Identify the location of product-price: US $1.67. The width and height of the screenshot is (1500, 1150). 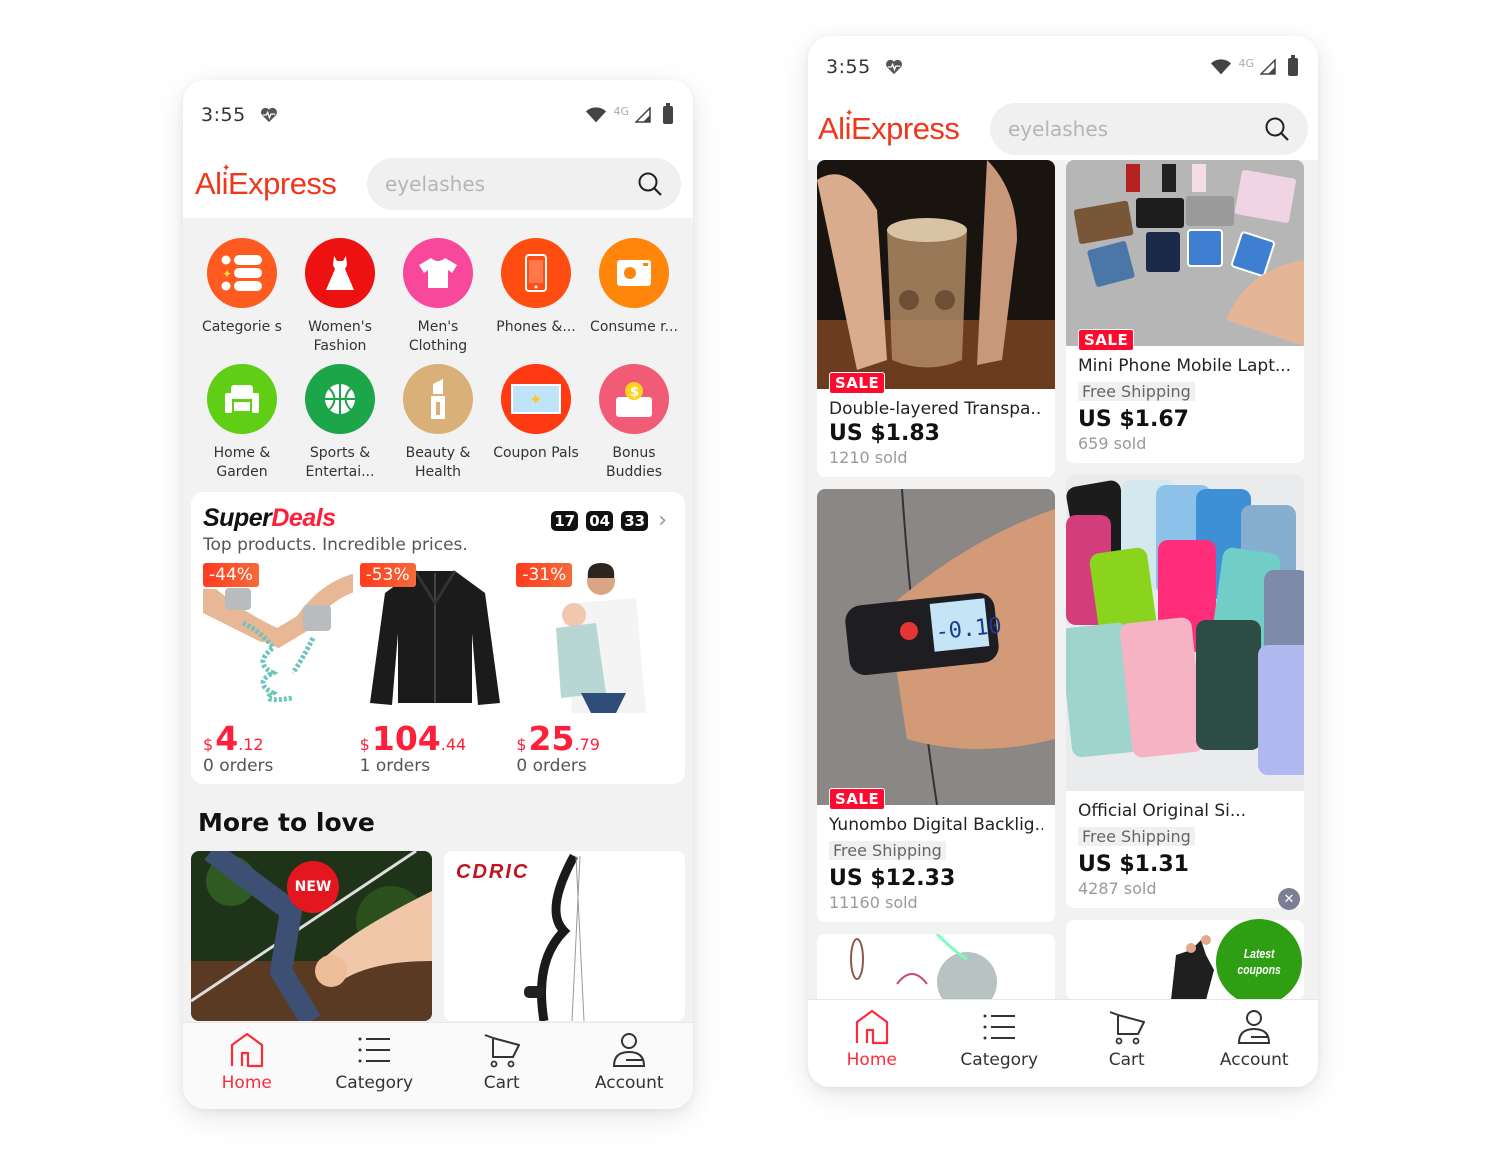
(1133, 419).